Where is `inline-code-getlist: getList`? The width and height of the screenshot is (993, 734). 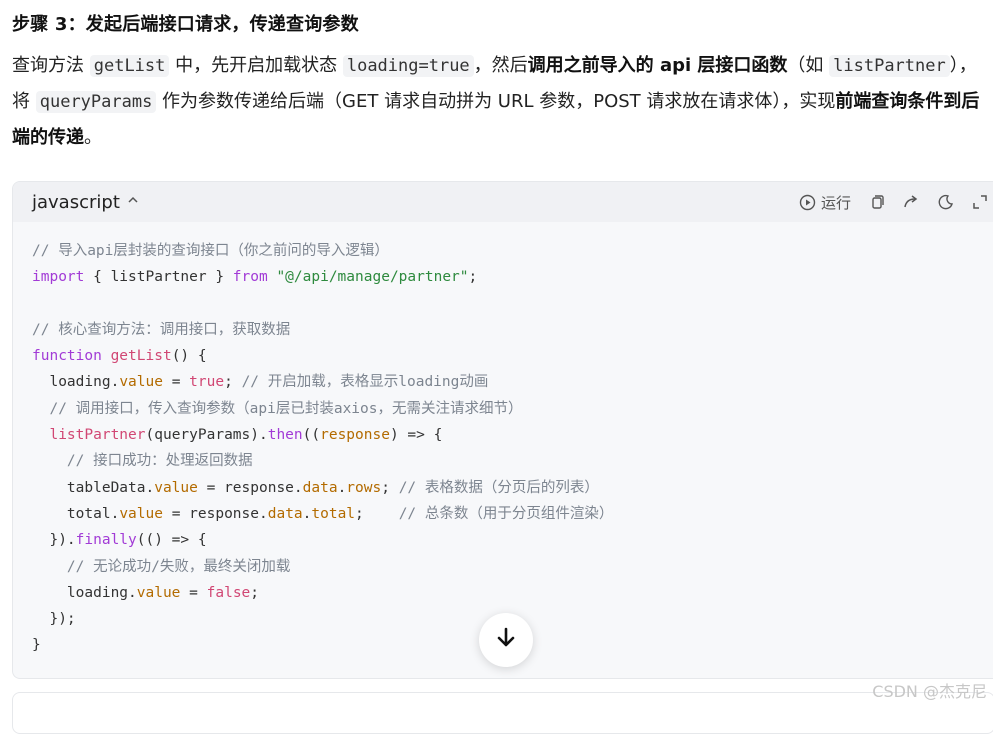
inline-code-getlist: getList is located at coordinates (129, 66).